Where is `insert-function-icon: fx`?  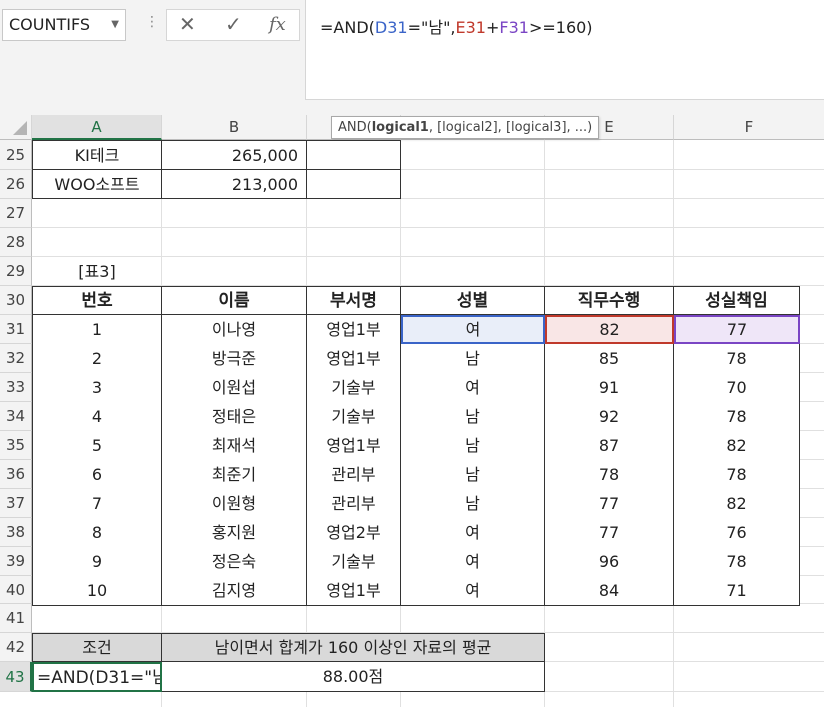
insert-function-icon: fx is located at coordinates (277, 24).